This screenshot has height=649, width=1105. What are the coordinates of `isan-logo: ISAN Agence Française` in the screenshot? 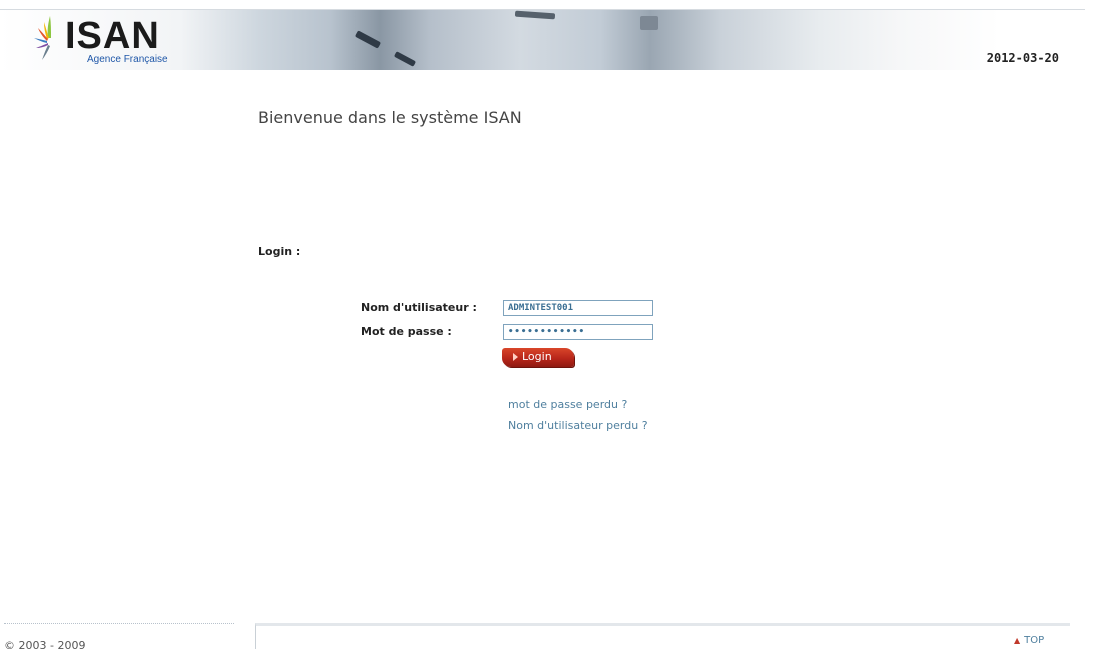 It's located at (105, 40).